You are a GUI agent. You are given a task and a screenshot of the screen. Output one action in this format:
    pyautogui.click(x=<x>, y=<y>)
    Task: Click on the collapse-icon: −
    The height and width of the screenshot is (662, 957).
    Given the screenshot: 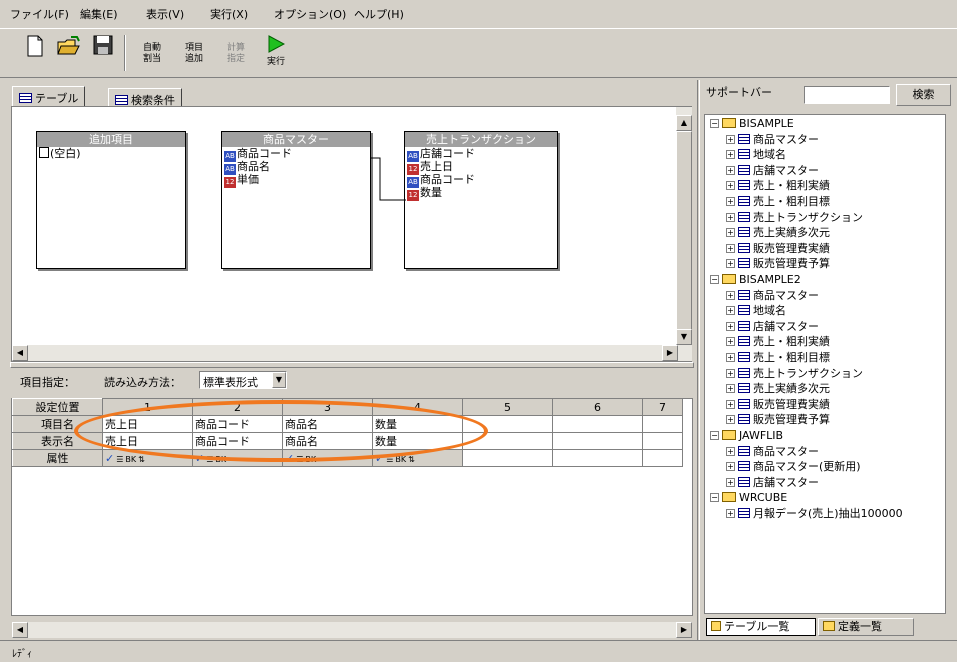 What is the action you would take?
    pyautogui.click(x=714, y=498)
    